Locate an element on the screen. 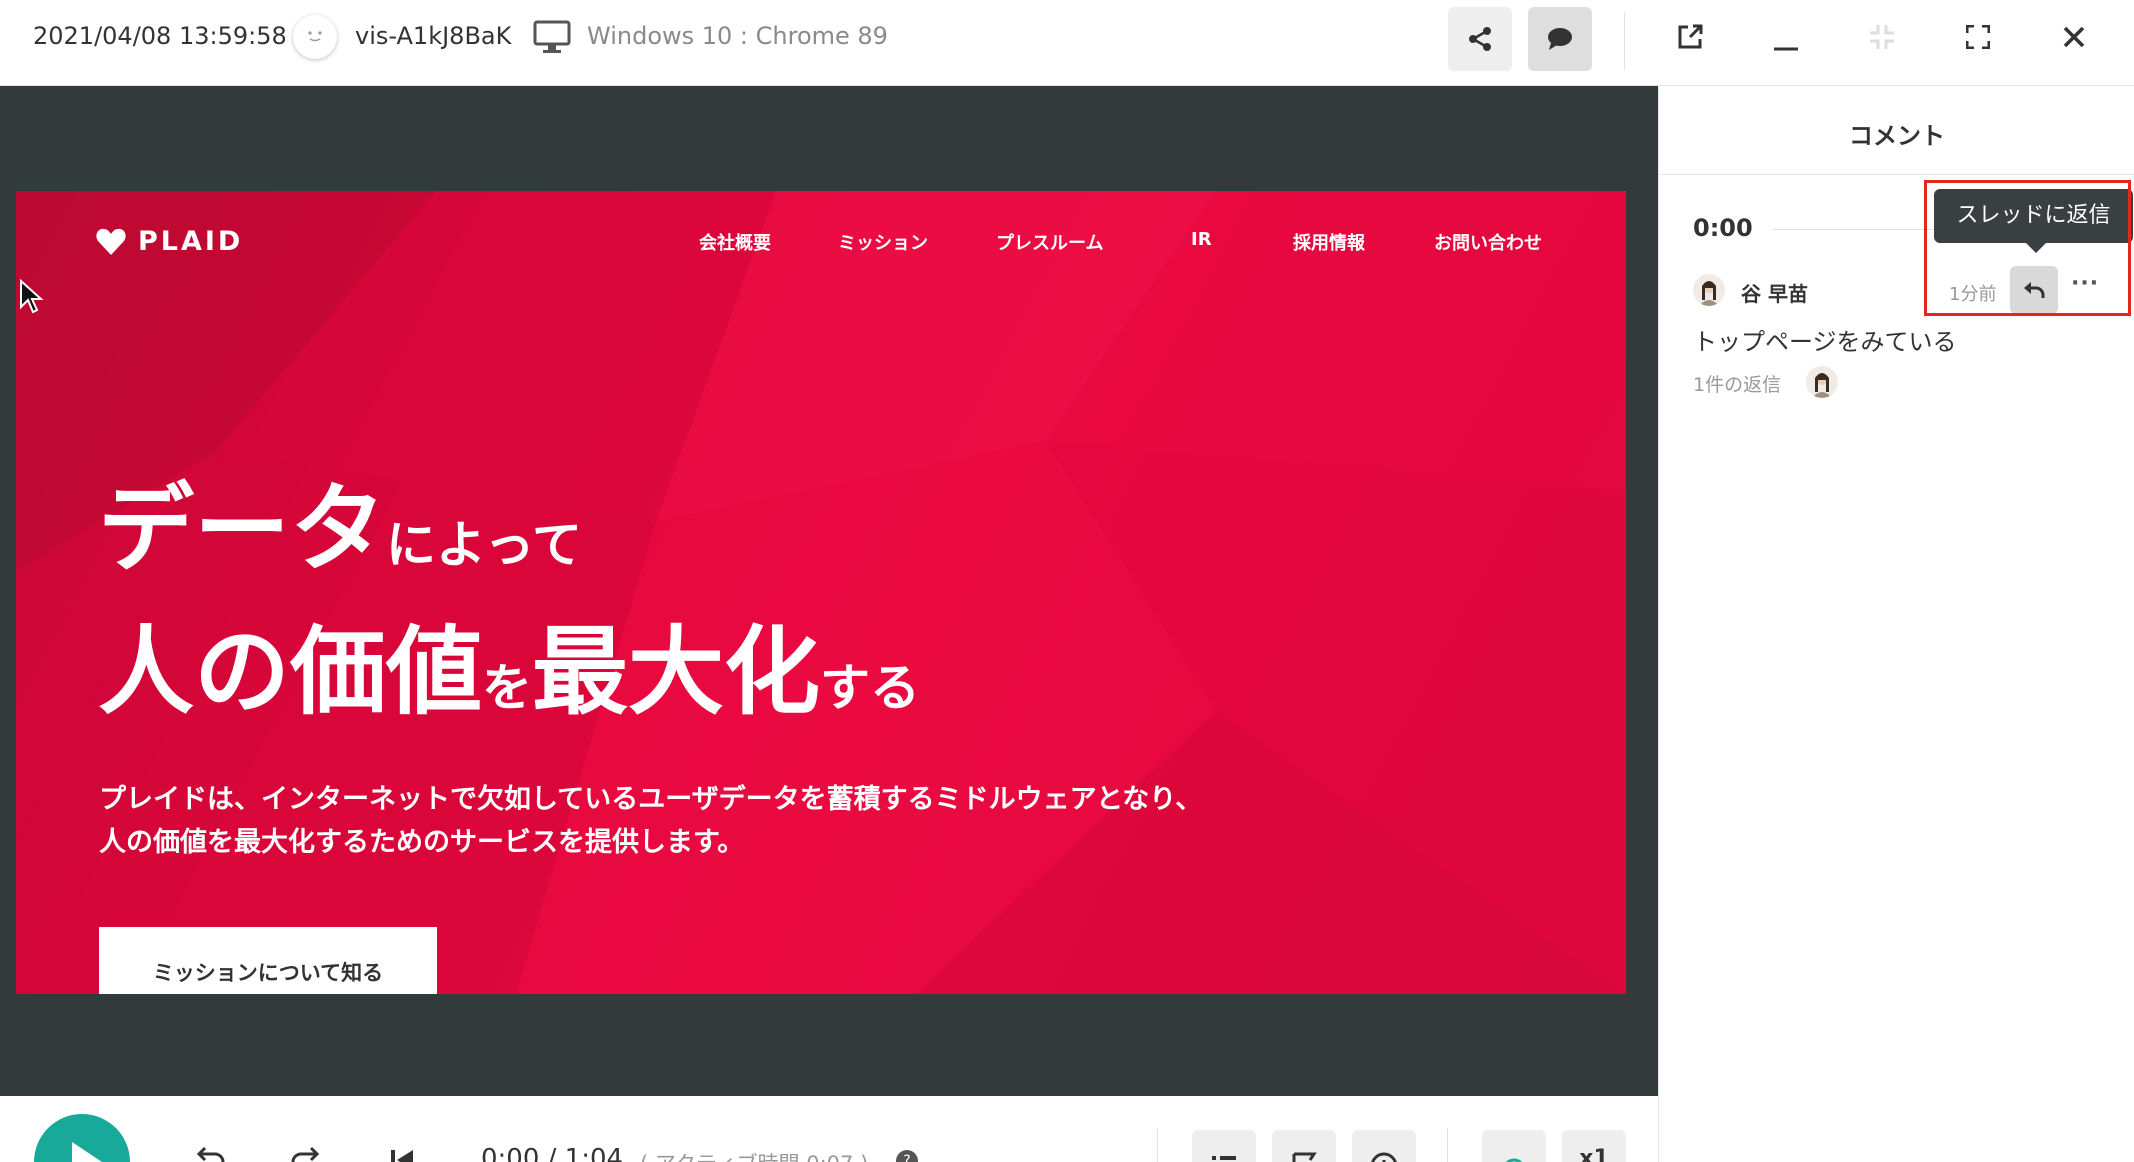 The height and width of the screenshot is (1162, 2134). logo-text: PLAID is located at coordinates (191, 241).